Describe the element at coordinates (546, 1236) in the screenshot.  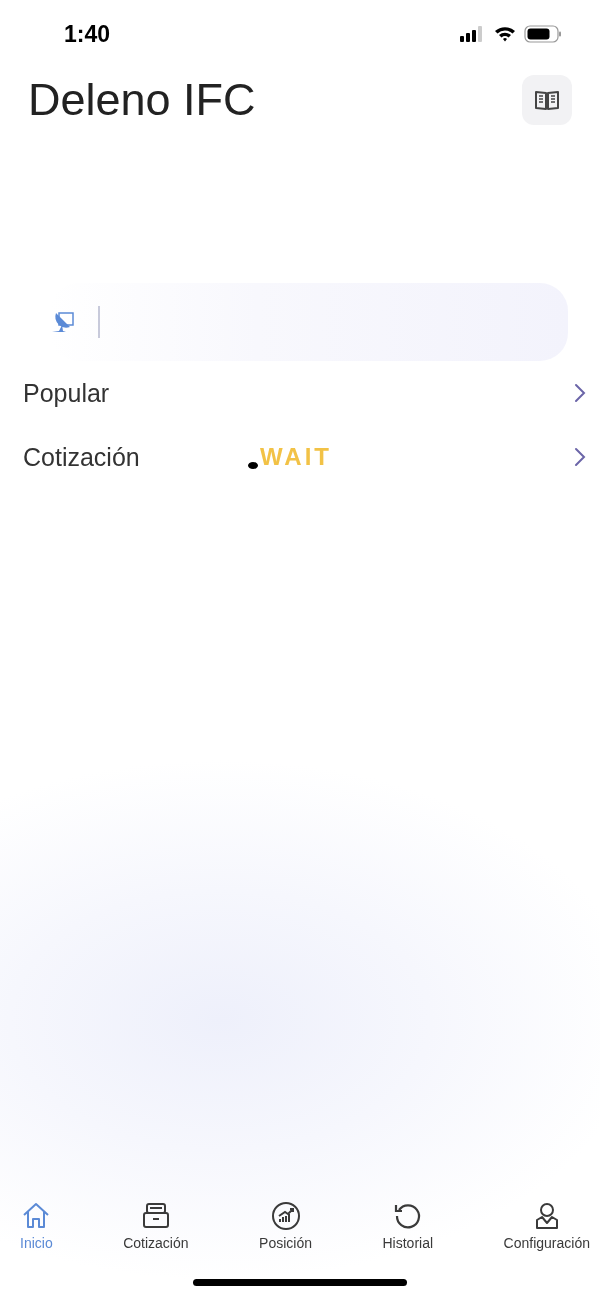
I see `tab: Configuración` at that location.